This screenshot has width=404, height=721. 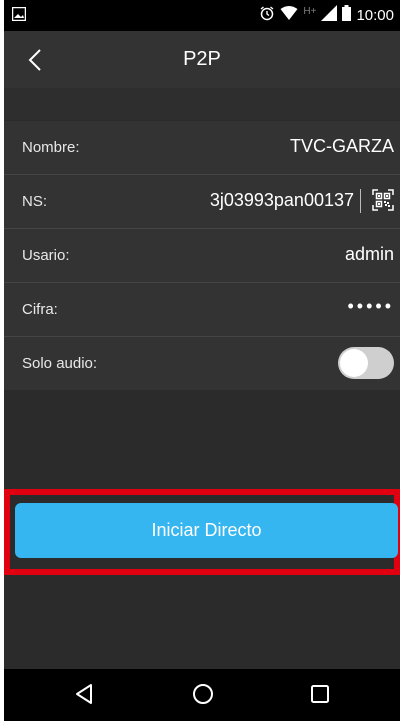 I want to click on name-field: TVC-GARZA, so click(x=342, y=146).